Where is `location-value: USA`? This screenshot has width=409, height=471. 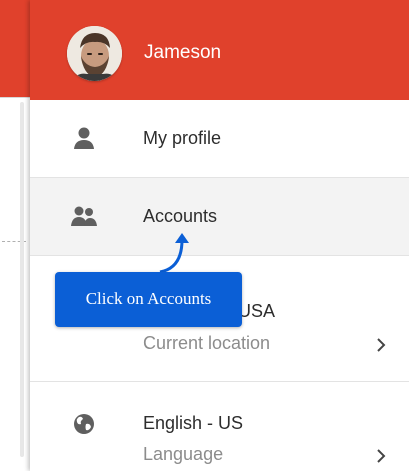
location-value: USA is located at coordinates (257, 311).